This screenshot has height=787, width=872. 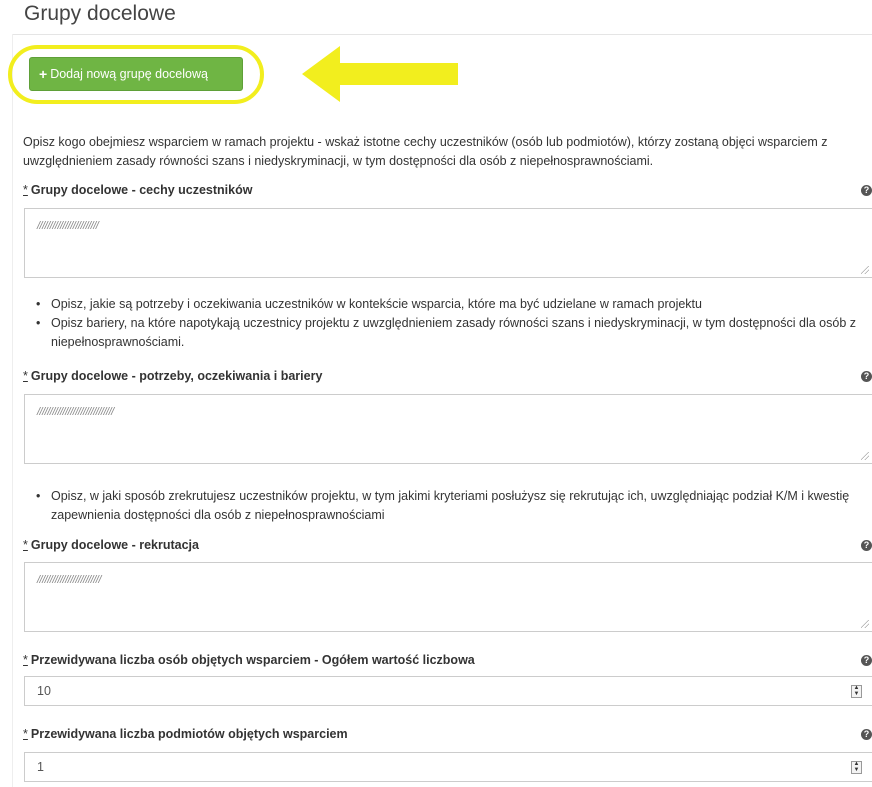 I want to click on panel-left-border, so click(x=12, y=410).